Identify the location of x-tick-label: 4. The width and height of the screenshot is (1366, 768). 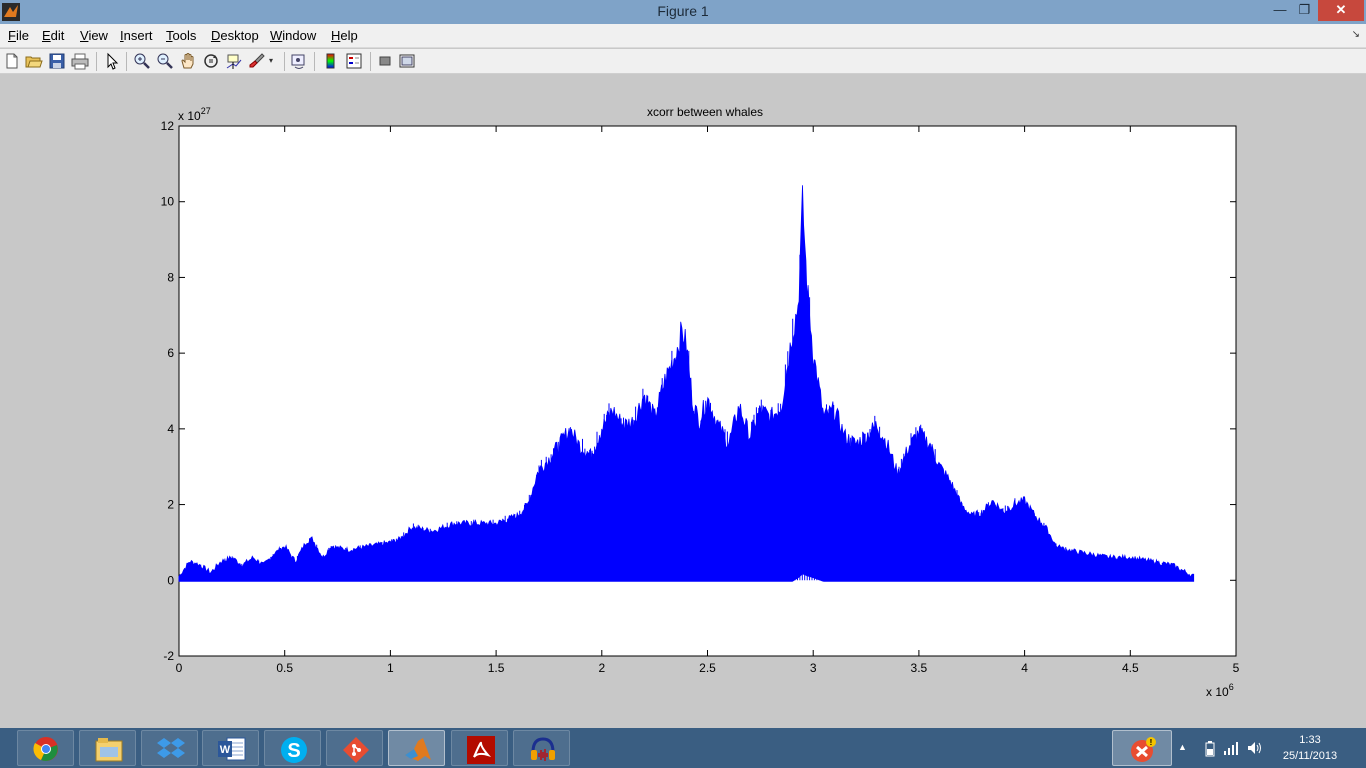
(1024, 668).